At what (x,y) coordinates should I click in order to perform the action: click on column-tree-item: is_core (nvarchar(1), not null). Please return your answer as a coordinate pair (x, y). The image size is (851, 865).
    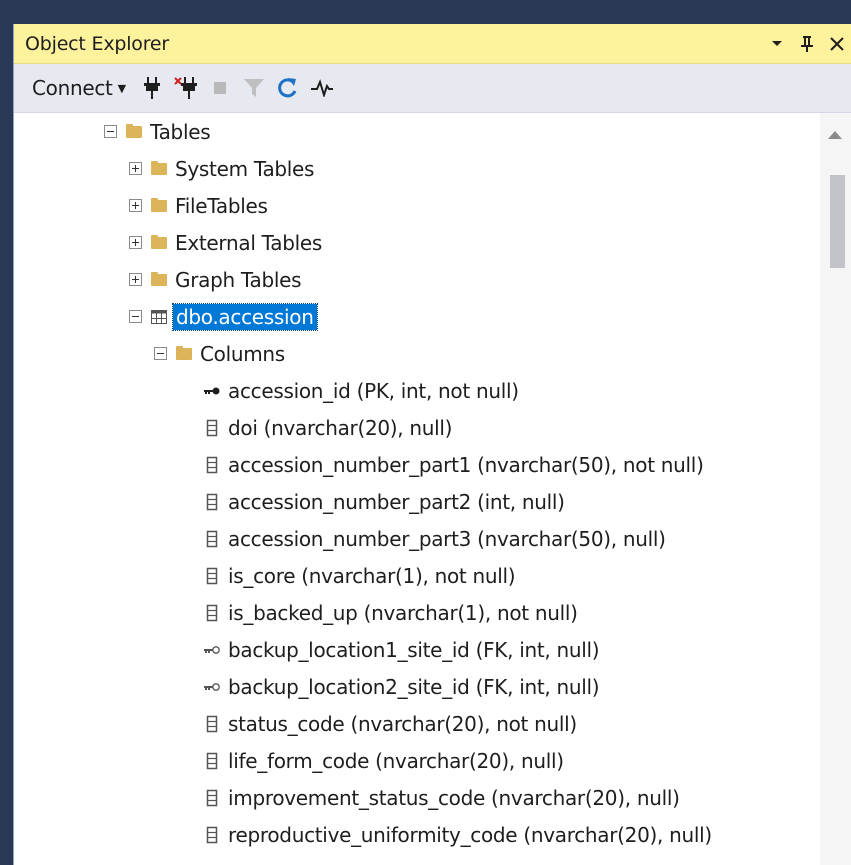
    Looking at the image, I should click on (359, 575).